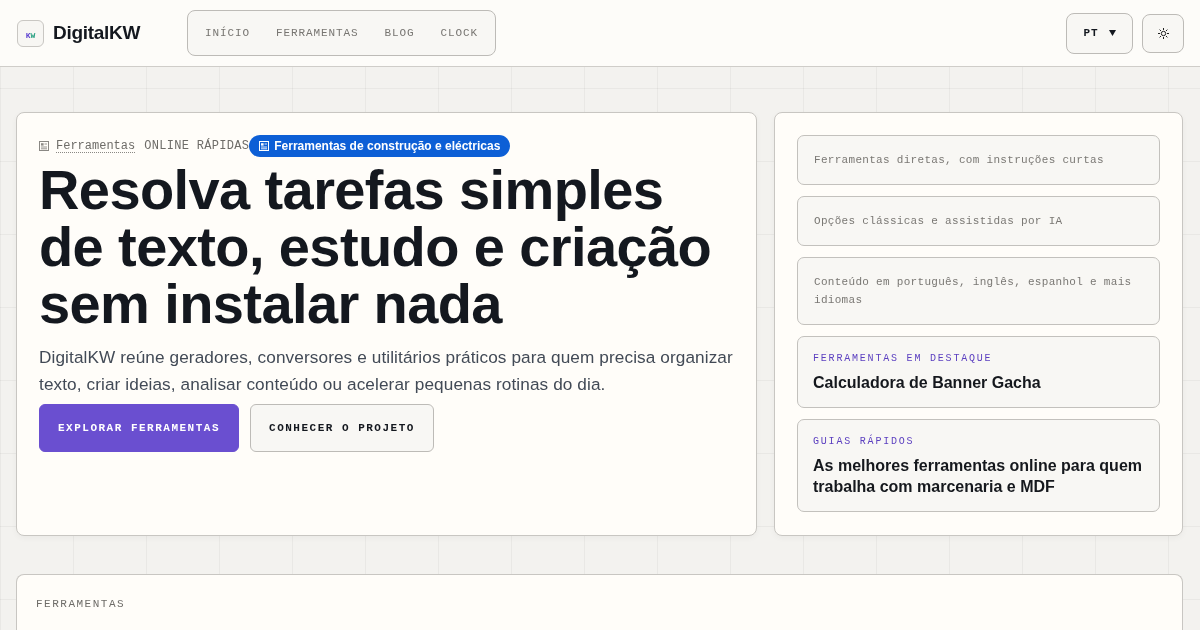  I want to click on project-button: CONHECER O PROJETO, so click(342, 428).